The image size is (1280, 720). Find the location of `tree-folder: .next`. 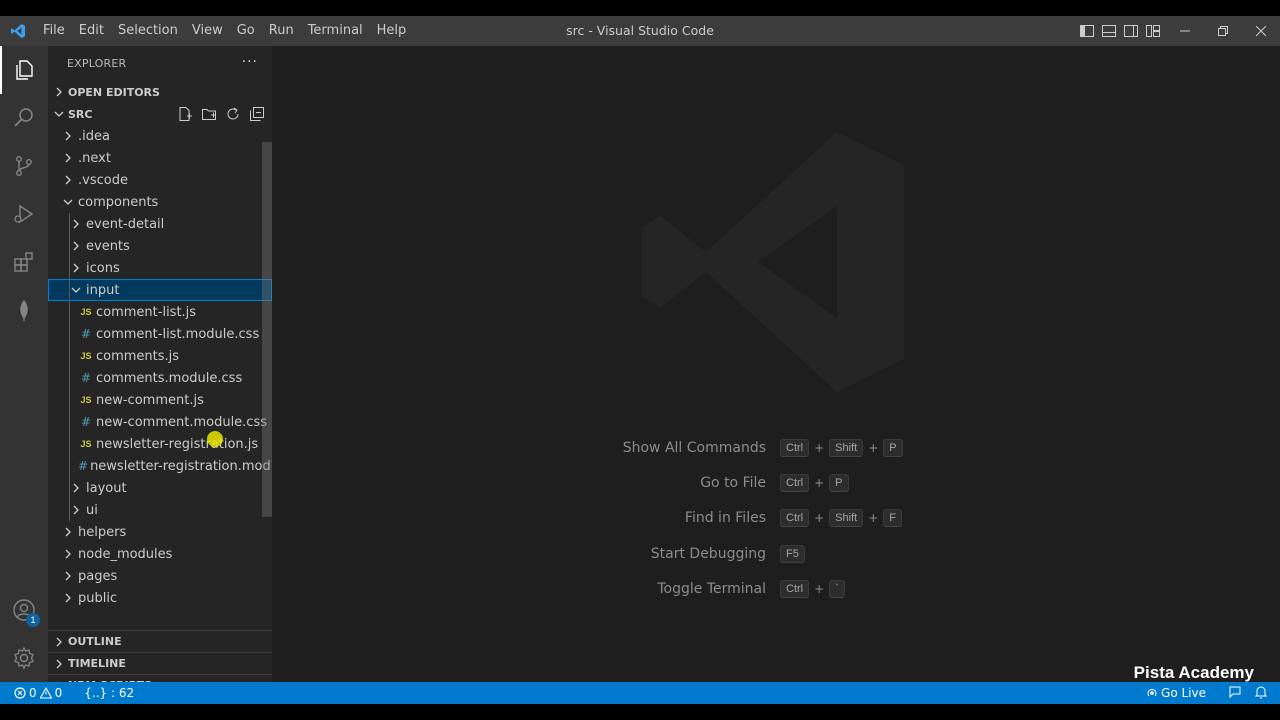

tree-folder: .next is located at coordinates (160, 158).